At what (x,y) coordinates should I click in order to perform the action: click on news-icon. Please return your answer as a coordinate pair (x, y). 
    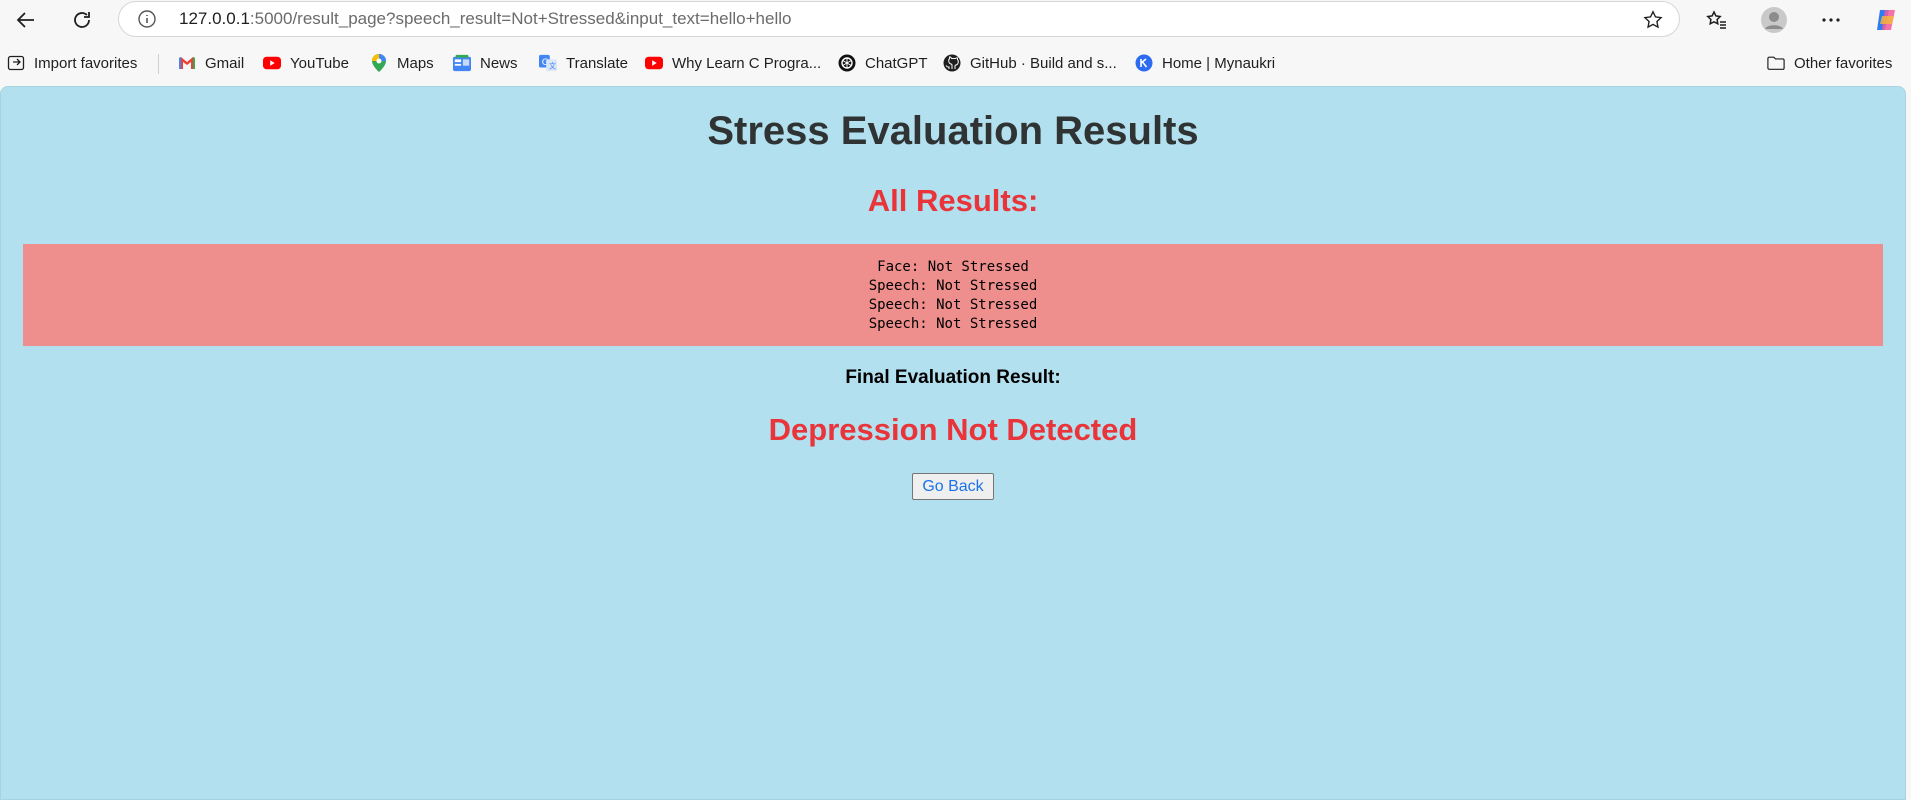
    Looking at the image, I should click on (462, 63).